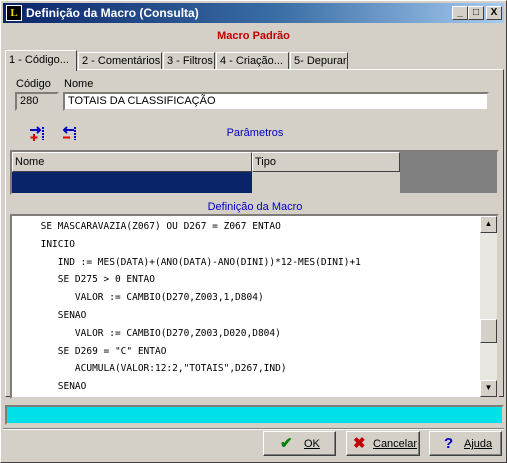  Describe the element at coordinates (326, 182) in the screenshot. I see `grid-row-selected-tipo` at that location.